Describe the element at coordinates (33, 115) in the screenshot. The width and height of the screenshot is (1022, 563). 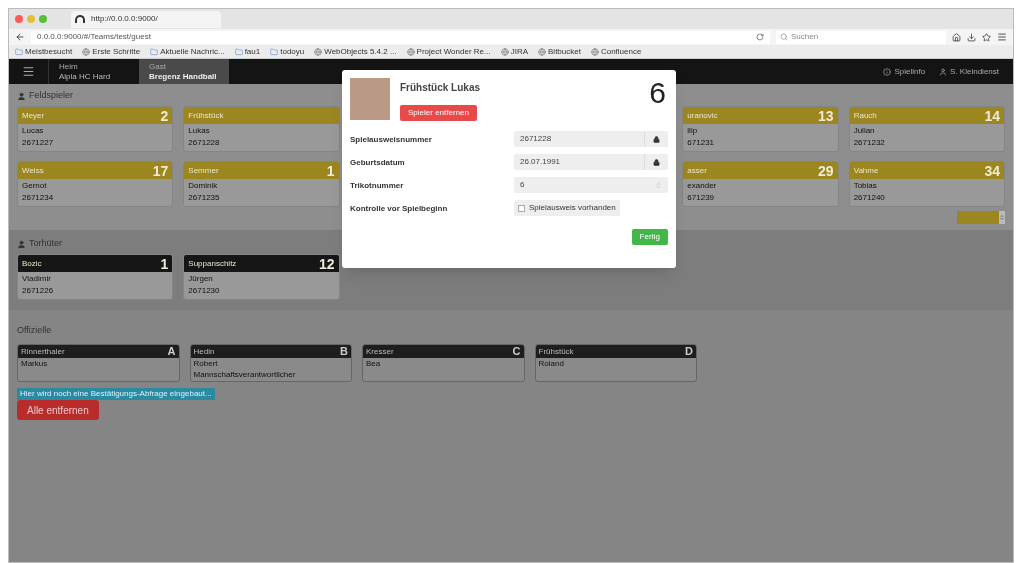
I see `last-name: Meyer` at that location.